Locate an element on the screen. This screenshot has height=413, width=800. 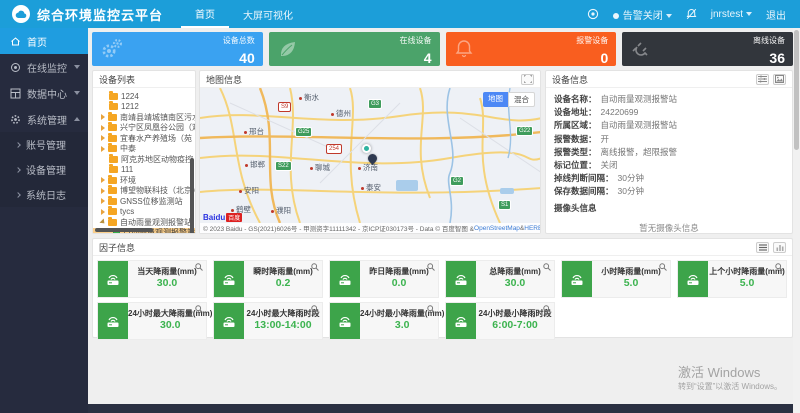
list-icon is located at coordinates (762, 247).